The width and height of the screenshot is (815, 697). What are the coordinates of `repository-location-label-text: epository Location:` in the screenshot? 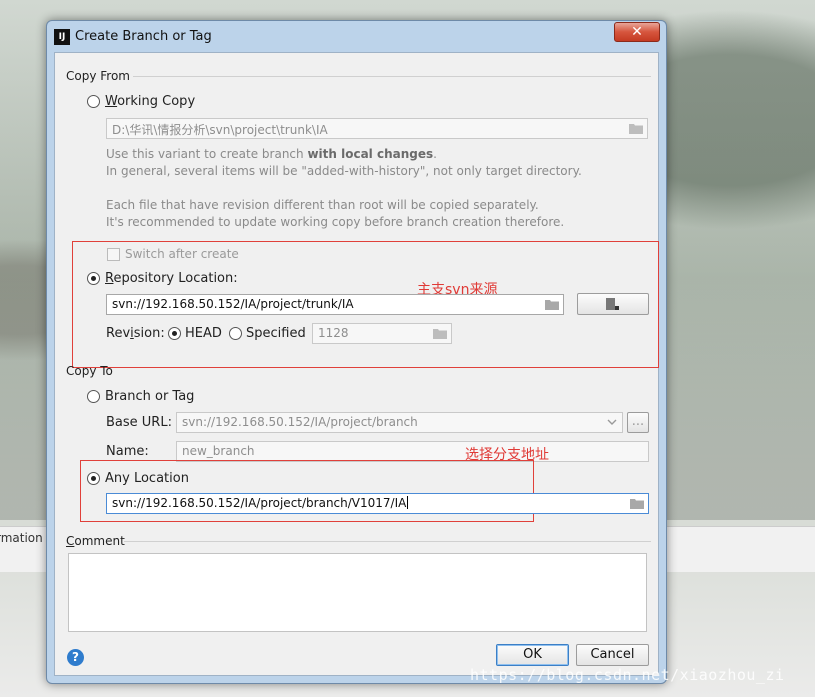 It's located at (175, 278).